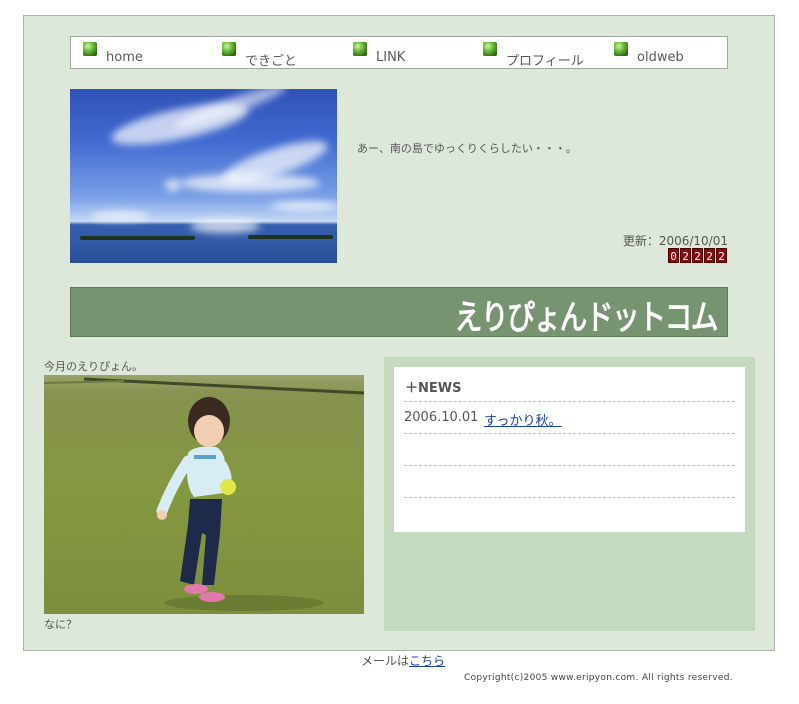 Image resolution: width=799 pixels, height=704 pixels. Describe the element at coordinates (385, 661) in the screenshot. I see `mail-prefix: メールは` at that location.